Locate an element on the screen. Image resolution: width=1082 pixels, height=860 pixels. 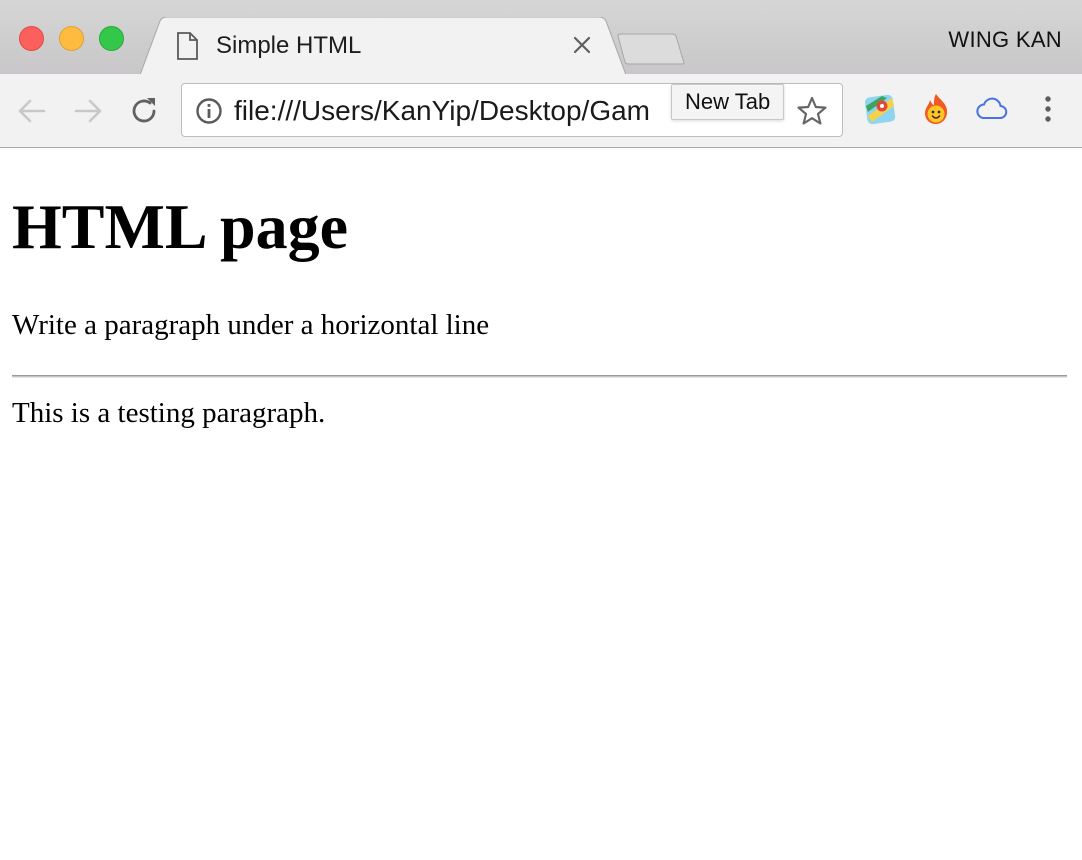
page-heading: HTML page is located at coordinates (180, 226).